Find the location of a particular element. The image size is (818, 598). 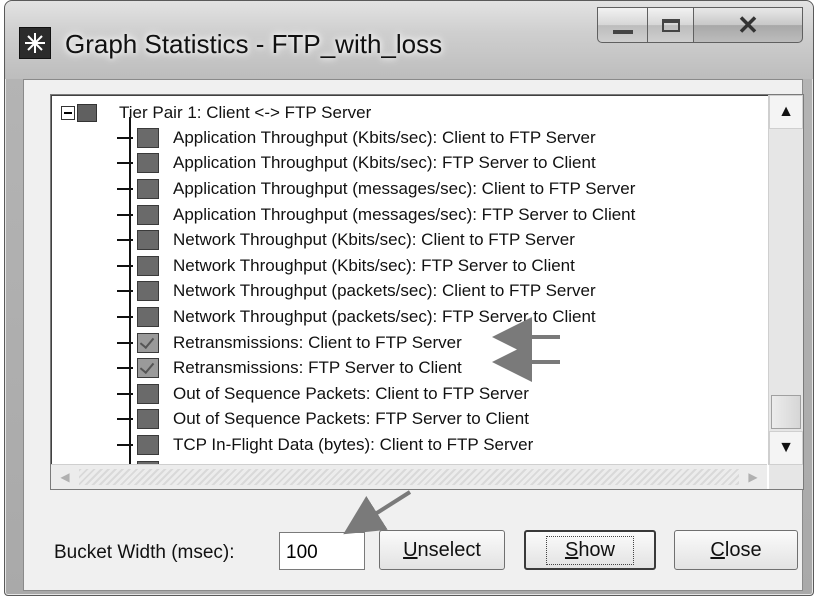

close-label: Close is located at coordinates (735, 550).